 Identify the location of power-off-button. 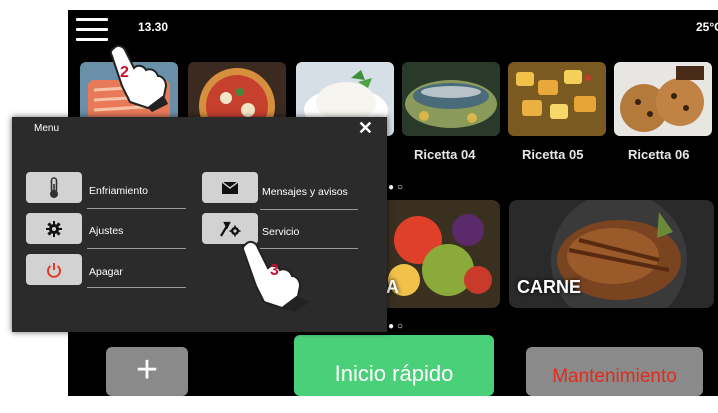
(54, 269).